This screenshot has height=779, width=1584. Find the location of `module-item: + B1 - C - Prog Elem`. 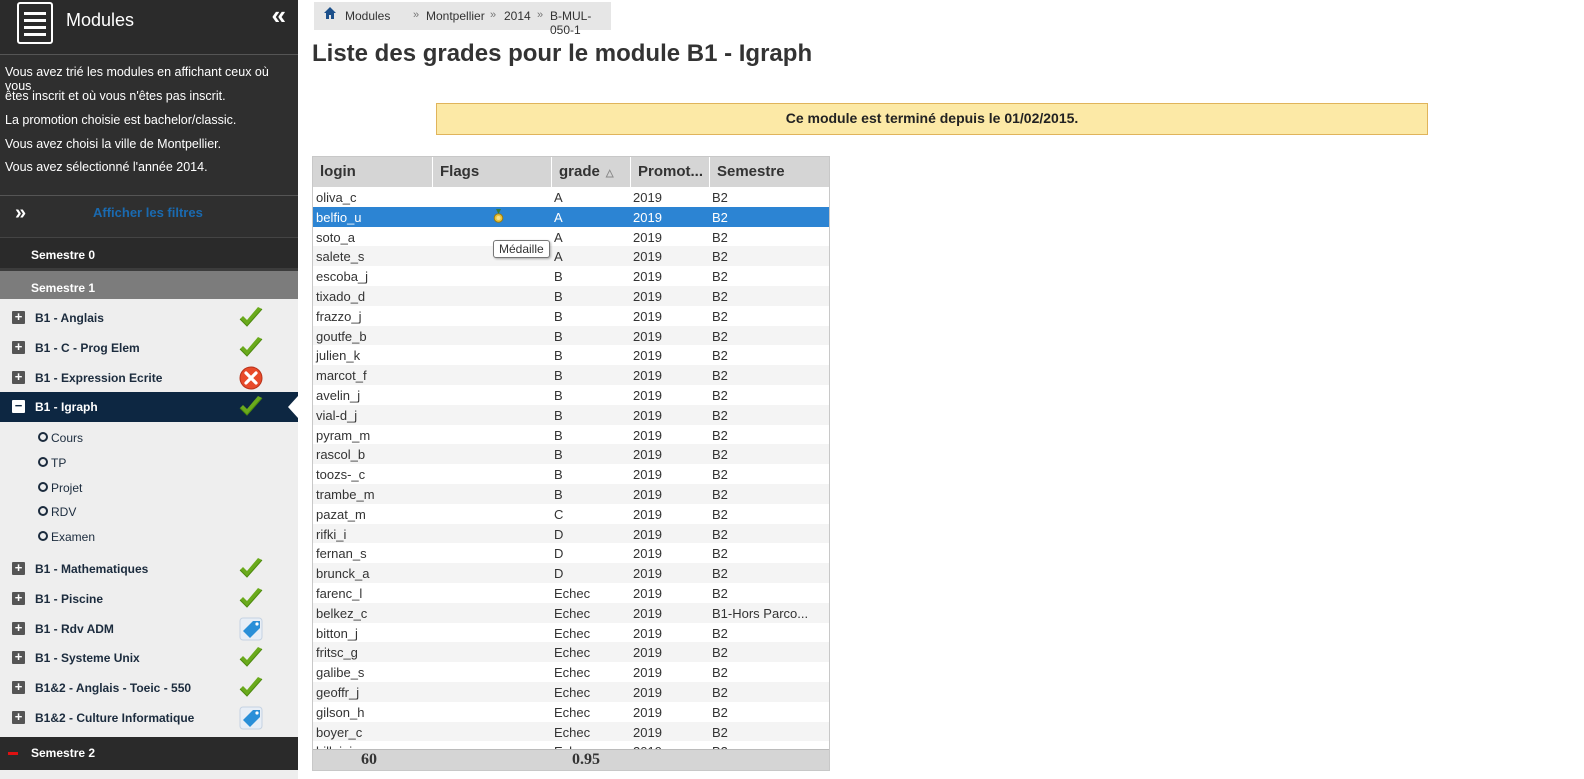

module-item: + B1 - C - Prog Elem is located at coordinates (149, 348).